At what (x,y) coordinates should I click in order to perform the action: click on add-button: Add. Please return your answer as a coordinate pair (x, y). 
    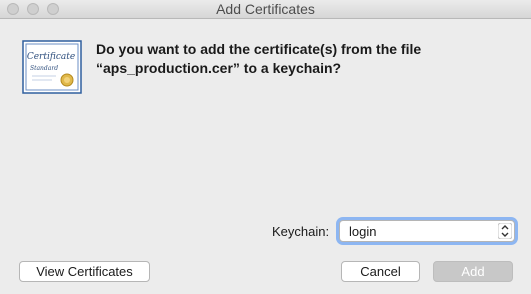
    Looking at the image, I should click on (473, 271).